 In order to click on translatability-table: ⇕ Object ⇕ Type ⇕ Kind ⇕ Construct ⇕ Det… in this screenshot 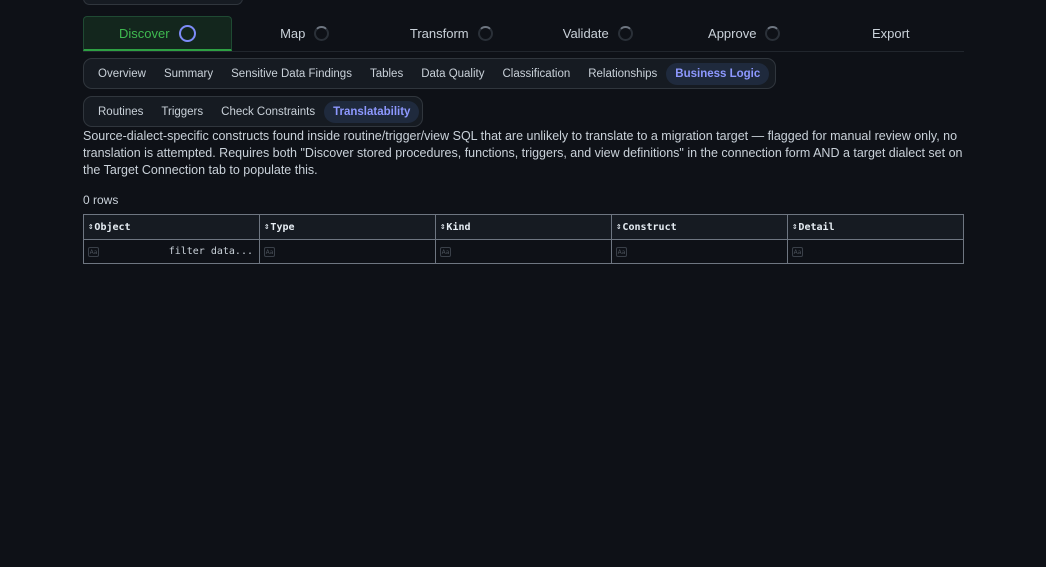, I will do `click(523, 239)`.